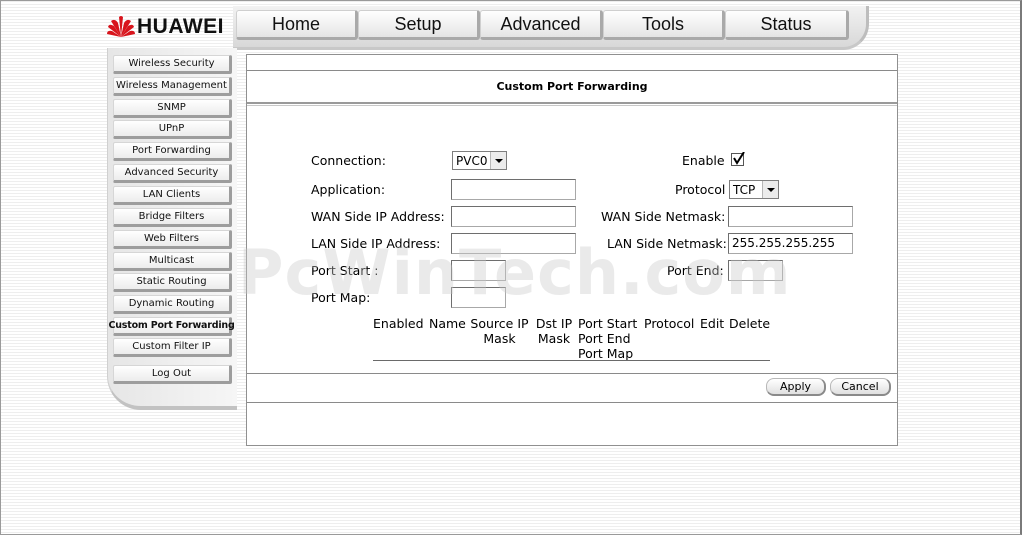 This screenshot has height=535, width=1022. What do you see at coordinates (664, 25) in the screenshot?
I see `tab-tools: Tools` at bounding box center [664, 25].